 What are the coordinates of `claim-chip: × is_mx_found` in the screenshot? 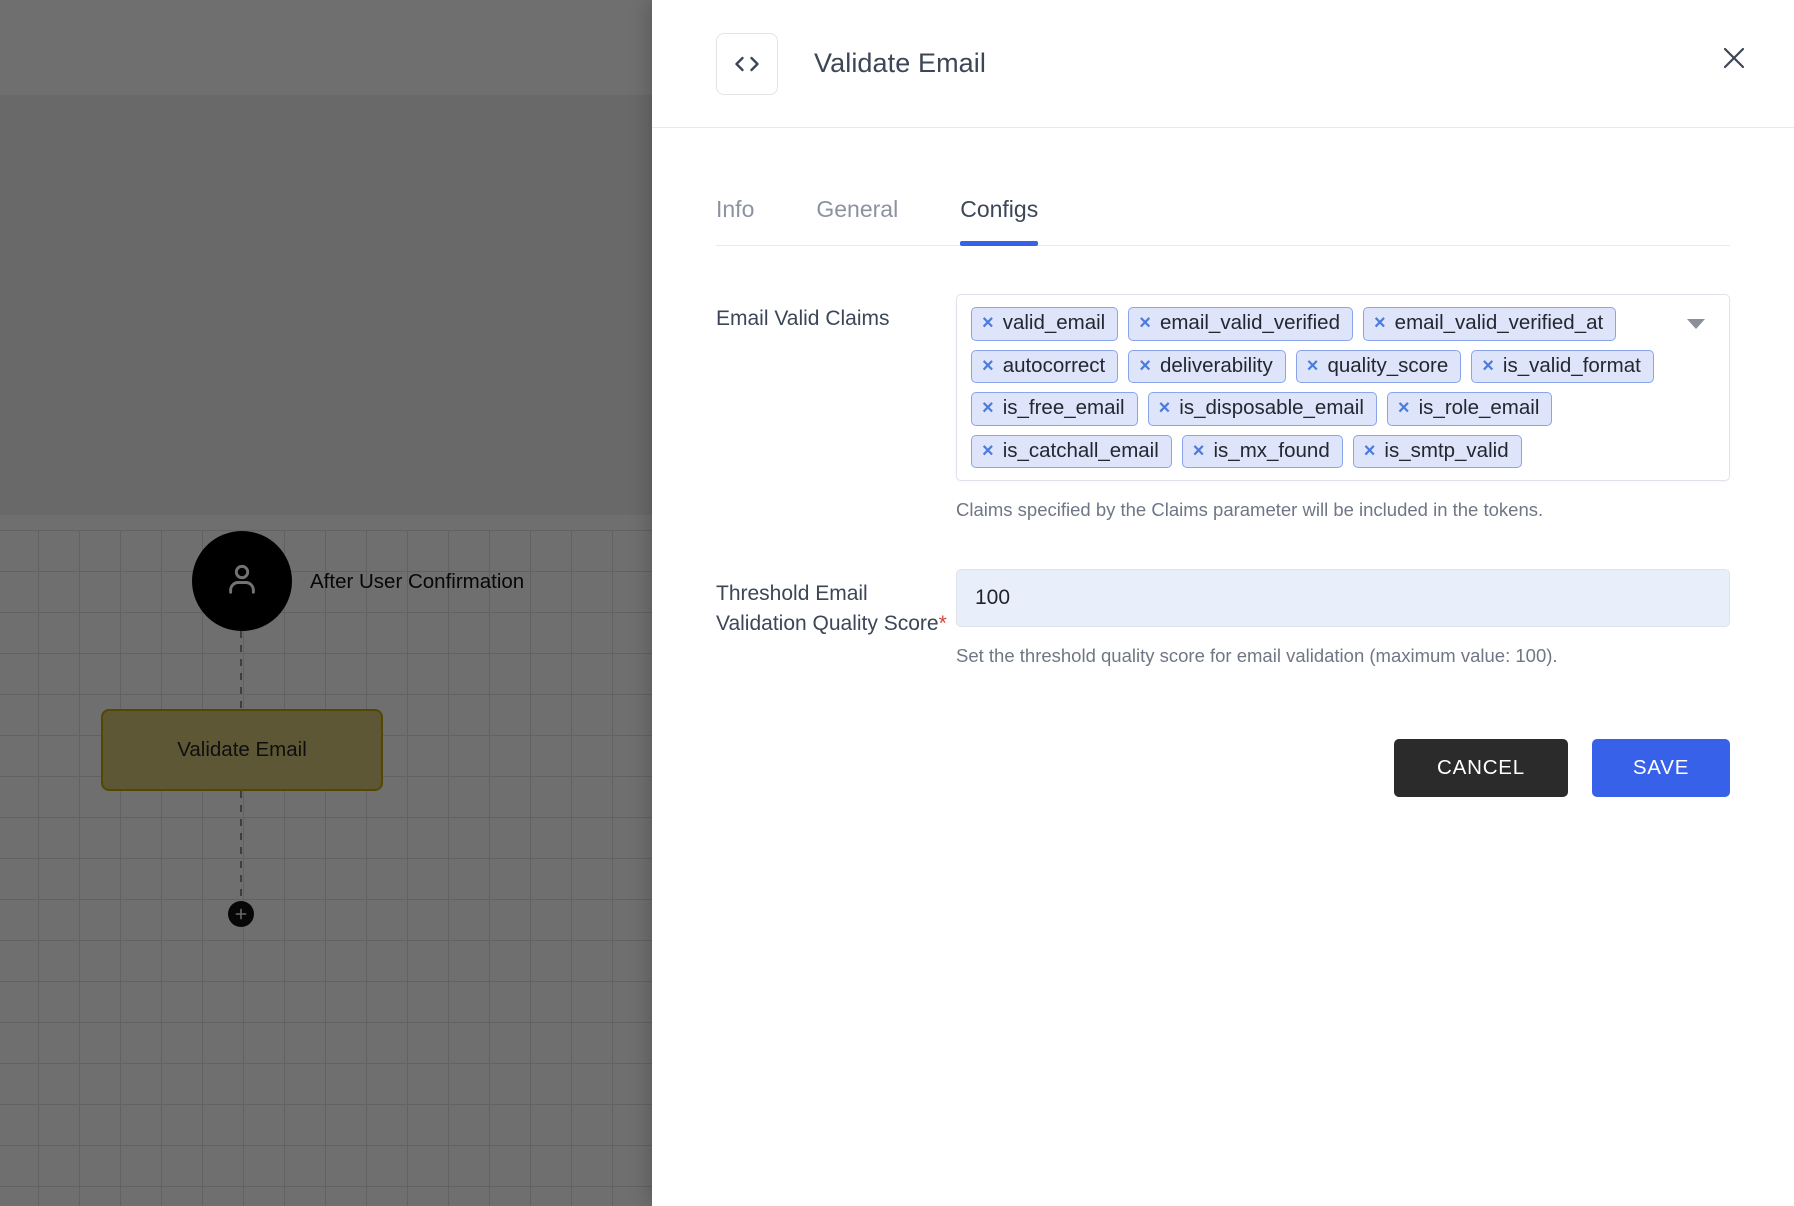 It's located at (1262, 451).